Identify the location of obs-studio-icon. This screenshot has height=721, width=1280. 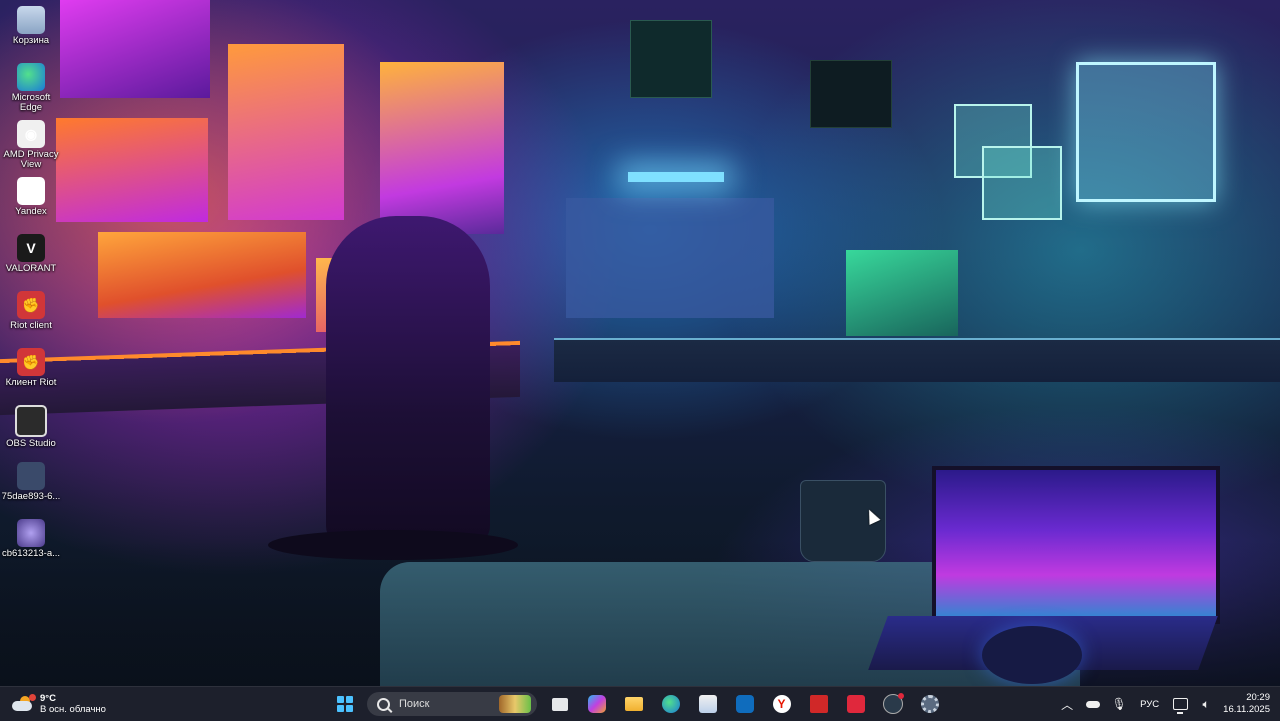
(31, 421).